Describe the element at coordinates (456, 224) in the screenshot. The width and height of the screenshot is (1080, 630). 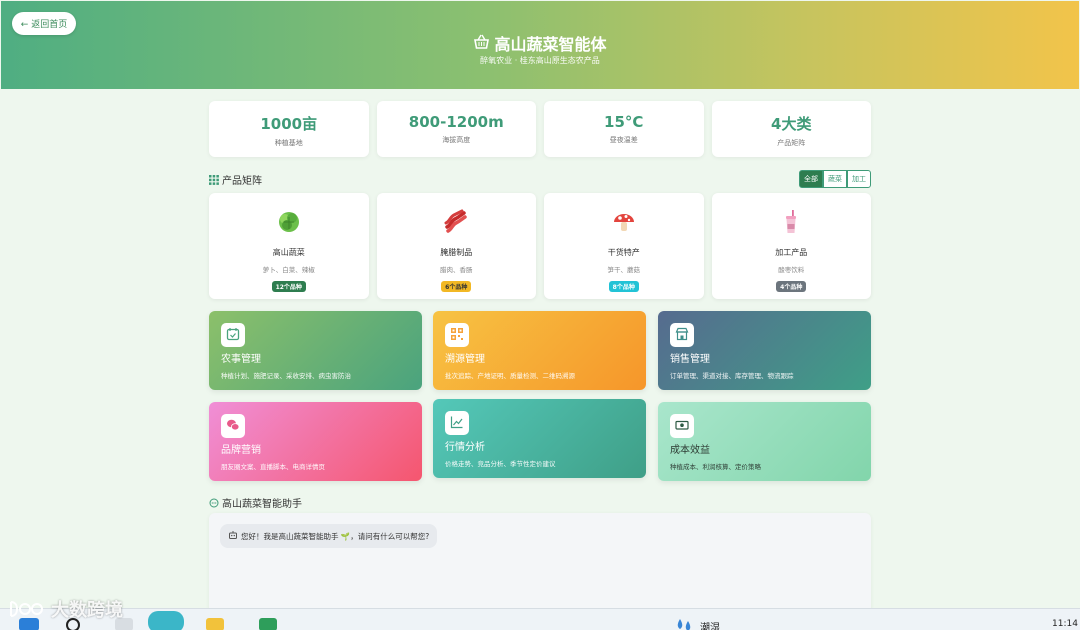
I see `bacon-icon` at that location.